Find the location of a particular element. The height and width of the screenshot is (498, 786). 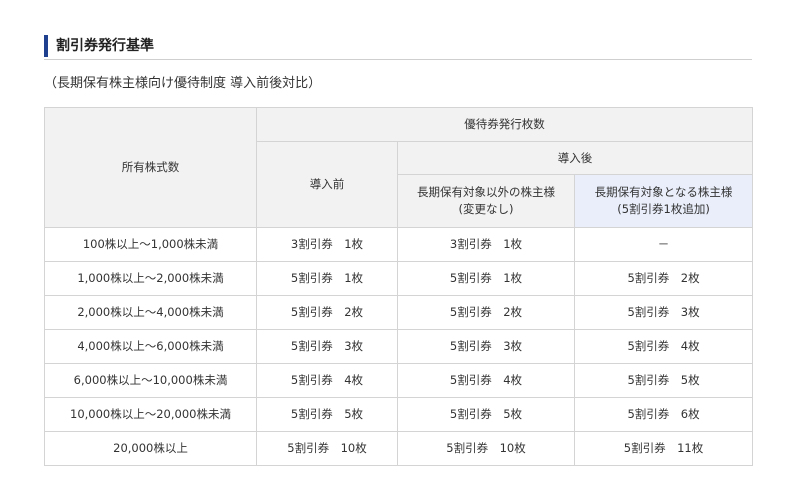

cell-long-term: 5割引券 6枚 is located at coordinates (663, 414).